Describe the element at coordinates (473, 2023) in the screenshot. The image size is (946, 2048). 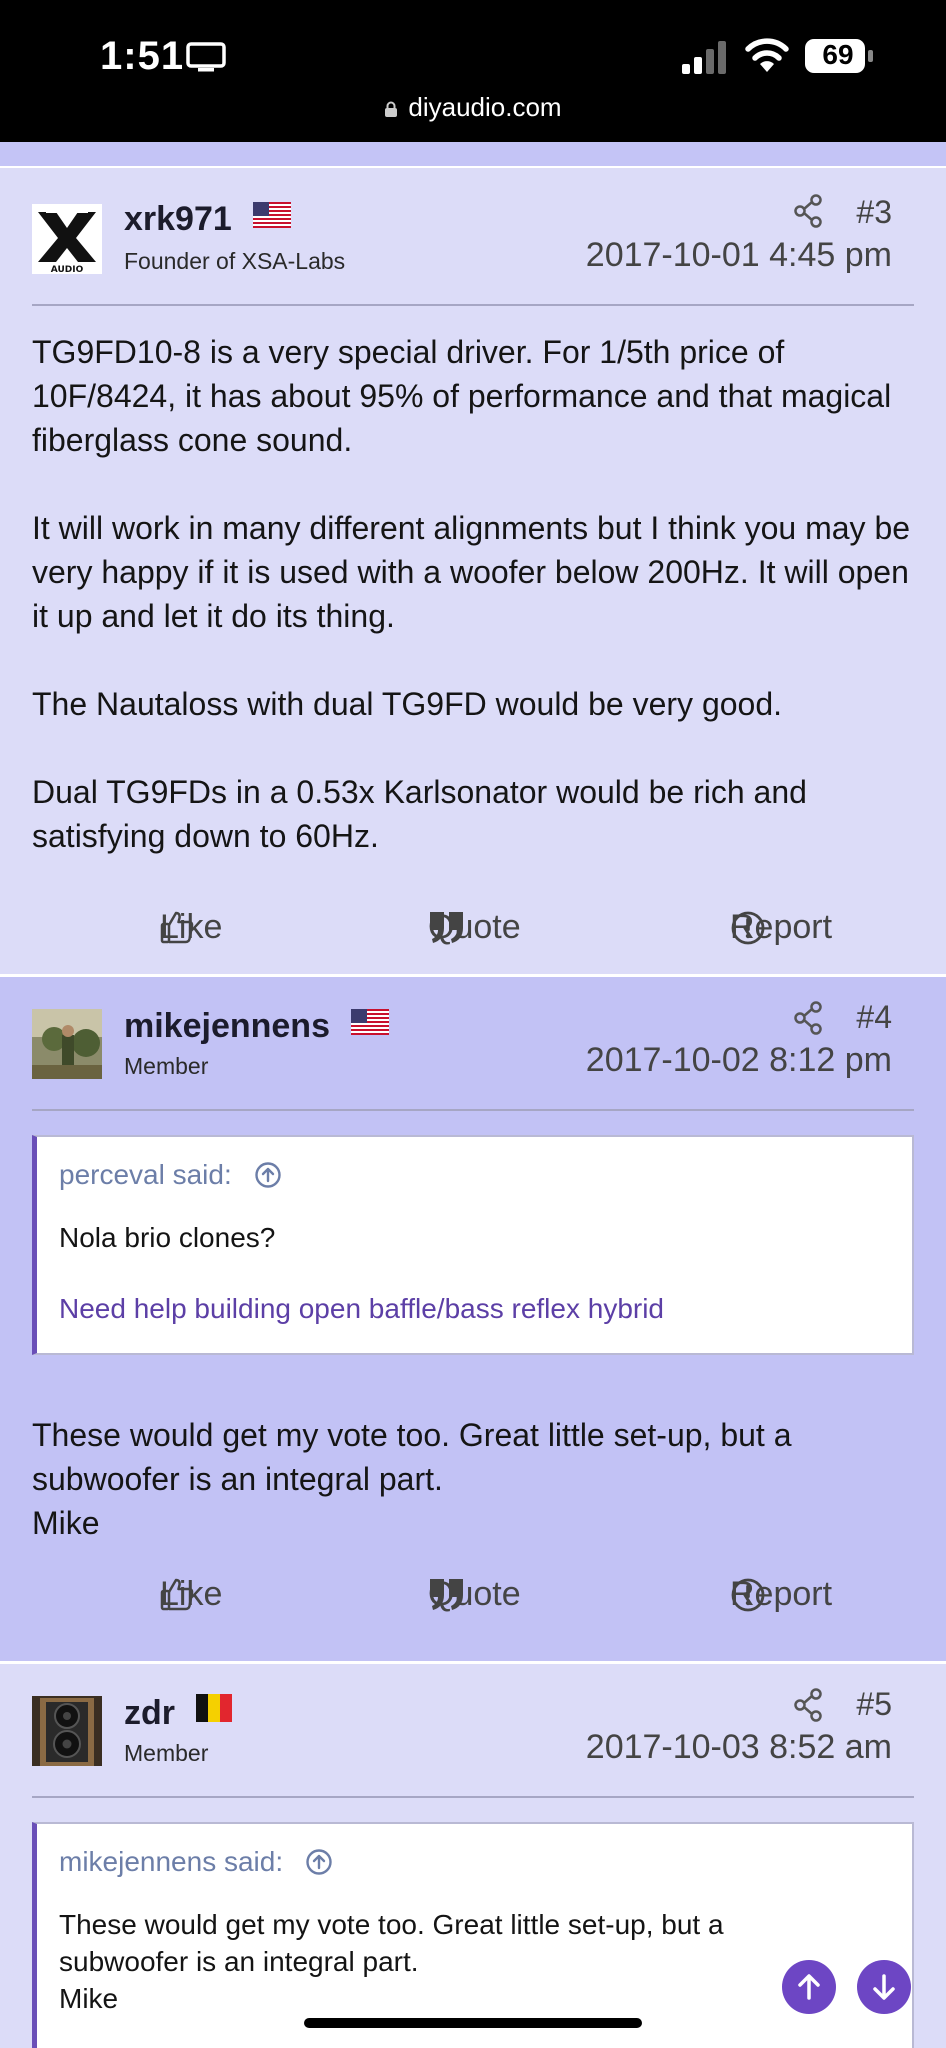
I see `home-indicator` at that location.